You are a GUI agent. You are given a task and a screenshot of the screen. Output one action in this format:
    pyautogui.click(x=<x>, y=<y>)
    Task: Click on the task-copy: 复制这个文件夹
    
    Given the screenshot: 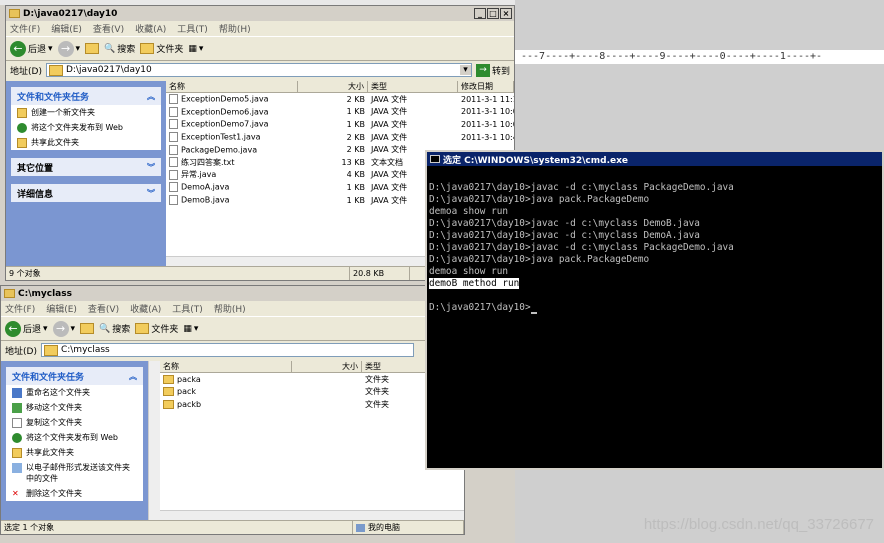 What is the action you would take?
    pyautogui.click(x=74, y=422)
    